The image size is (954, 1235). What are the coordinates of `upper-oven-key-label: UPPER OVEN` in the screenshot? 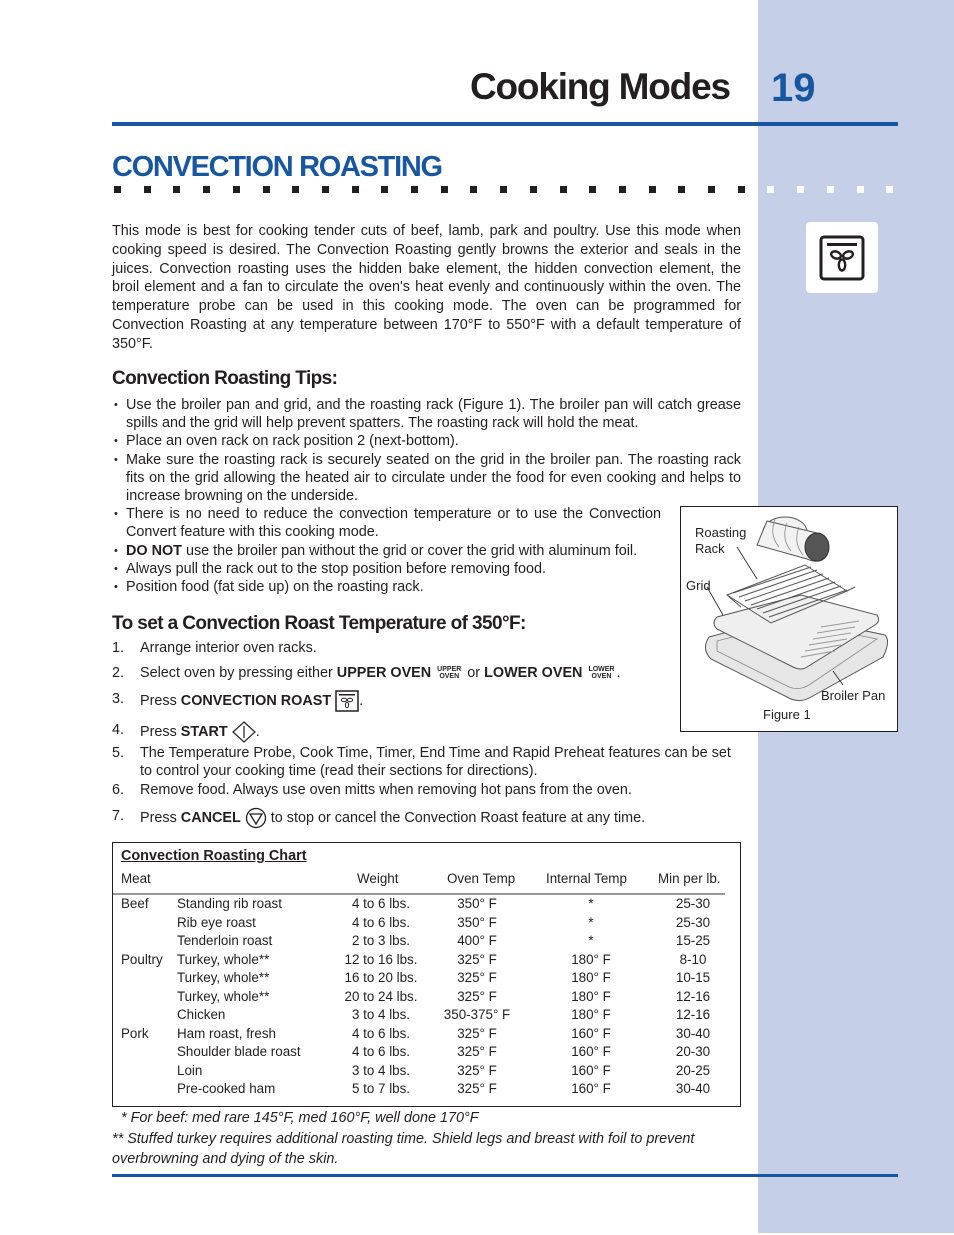 It's located at (384, 673).